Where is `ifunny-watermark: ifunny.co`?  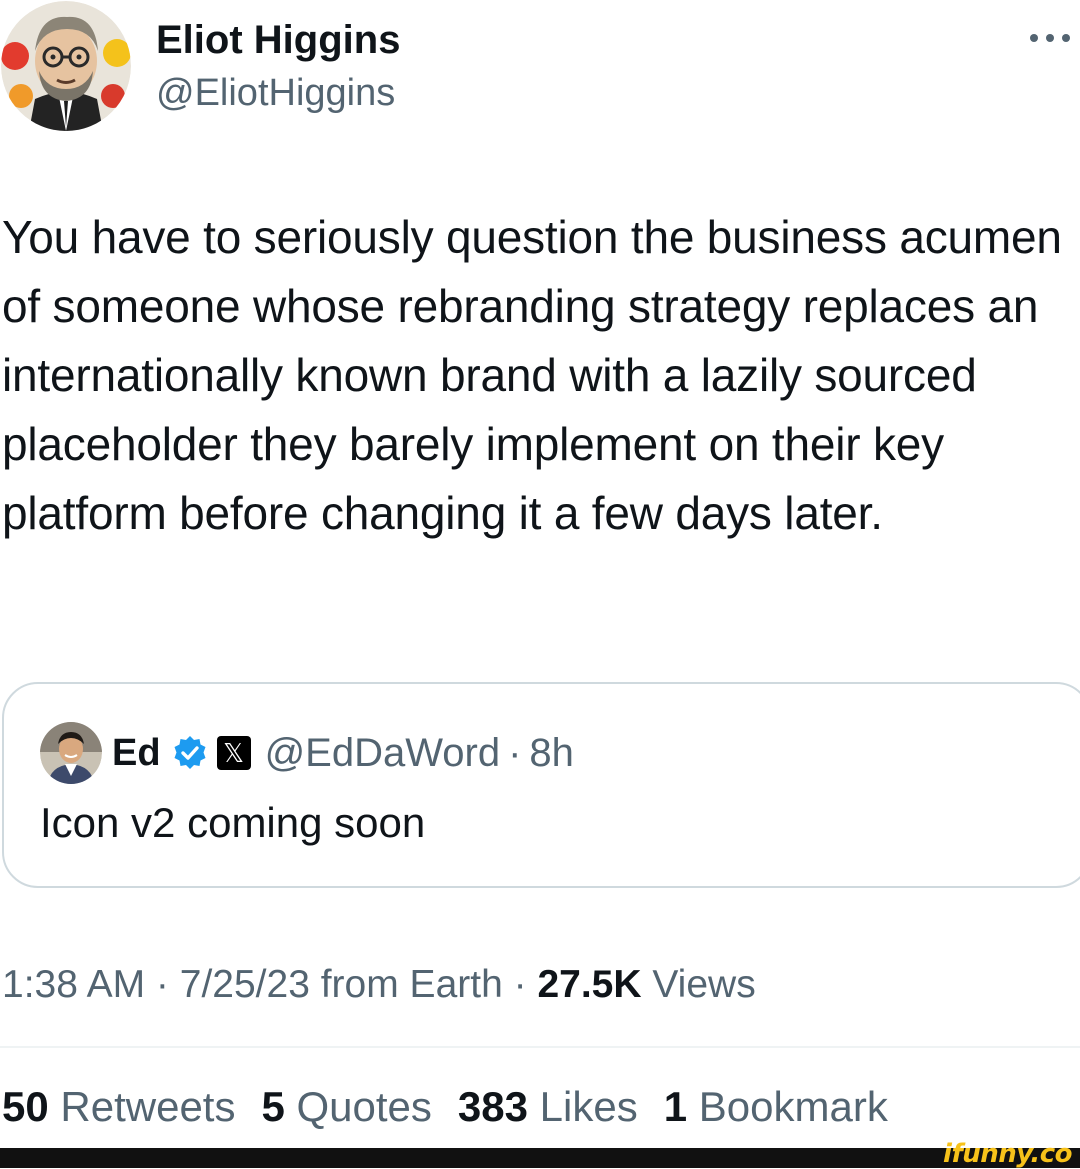 ifunny-watermark: ifunny.co is located at coordinates (1007, 1154).